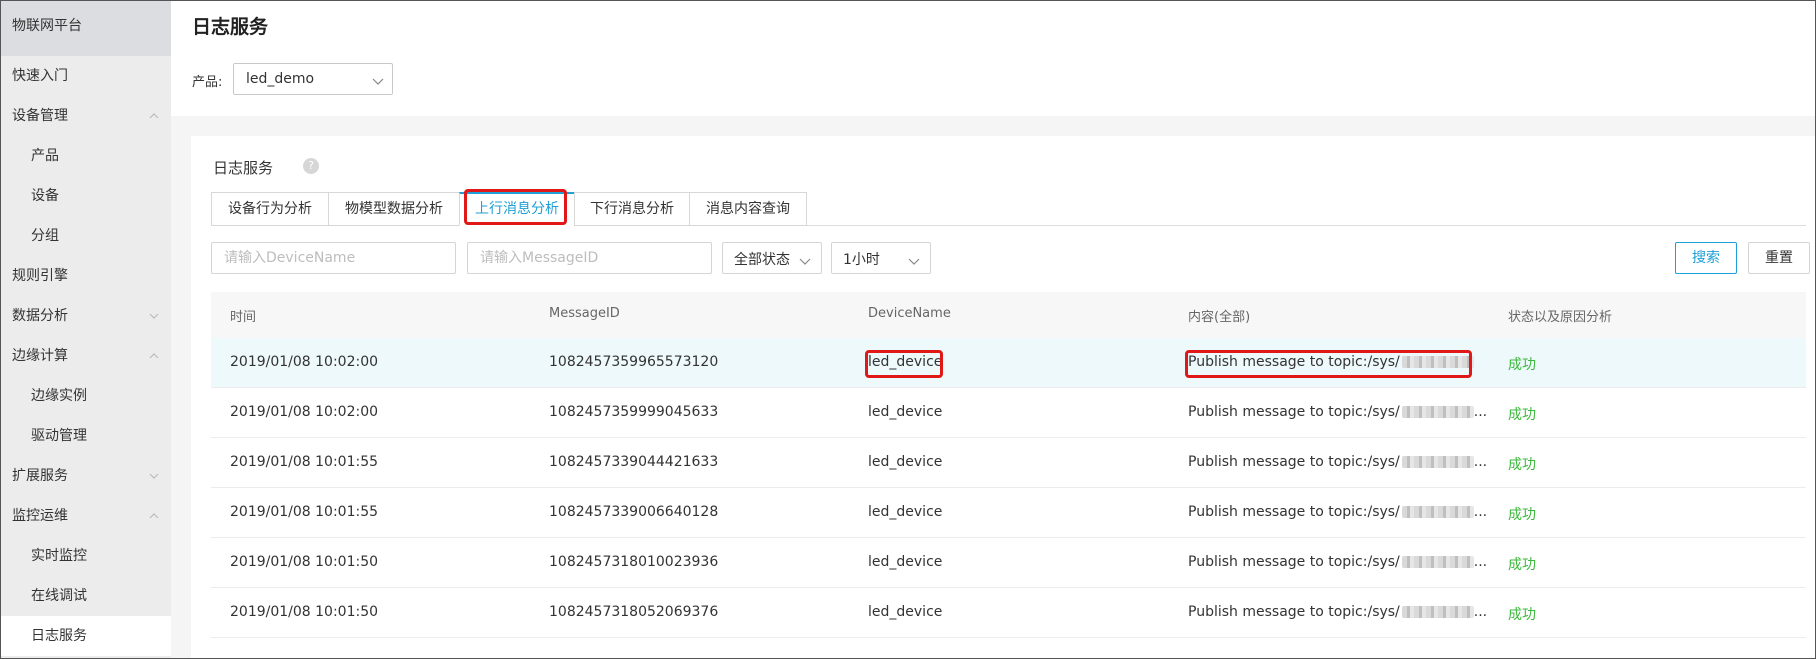 This screenshot has width=1816, height=659. I want to click on sidebar-item-label: 在线调试, so click(59, 596).